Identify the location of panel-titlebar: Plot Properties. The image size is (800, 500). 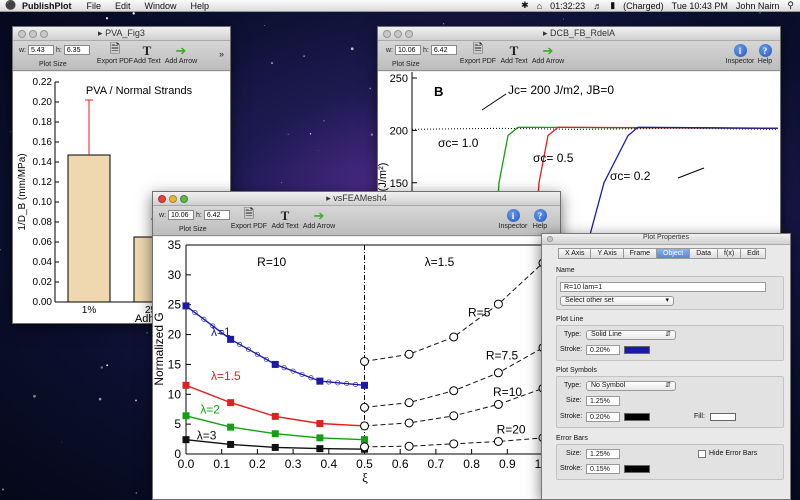
(666, 239).